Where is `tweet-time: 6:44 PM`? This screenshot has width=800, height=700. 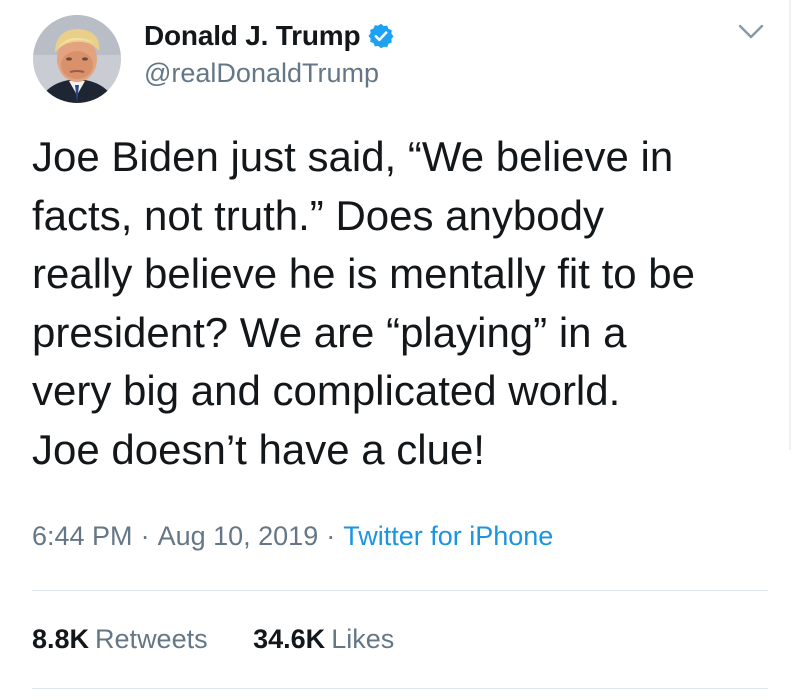 tweet-time: 6:44 PM is located at coordinates (82, 536).